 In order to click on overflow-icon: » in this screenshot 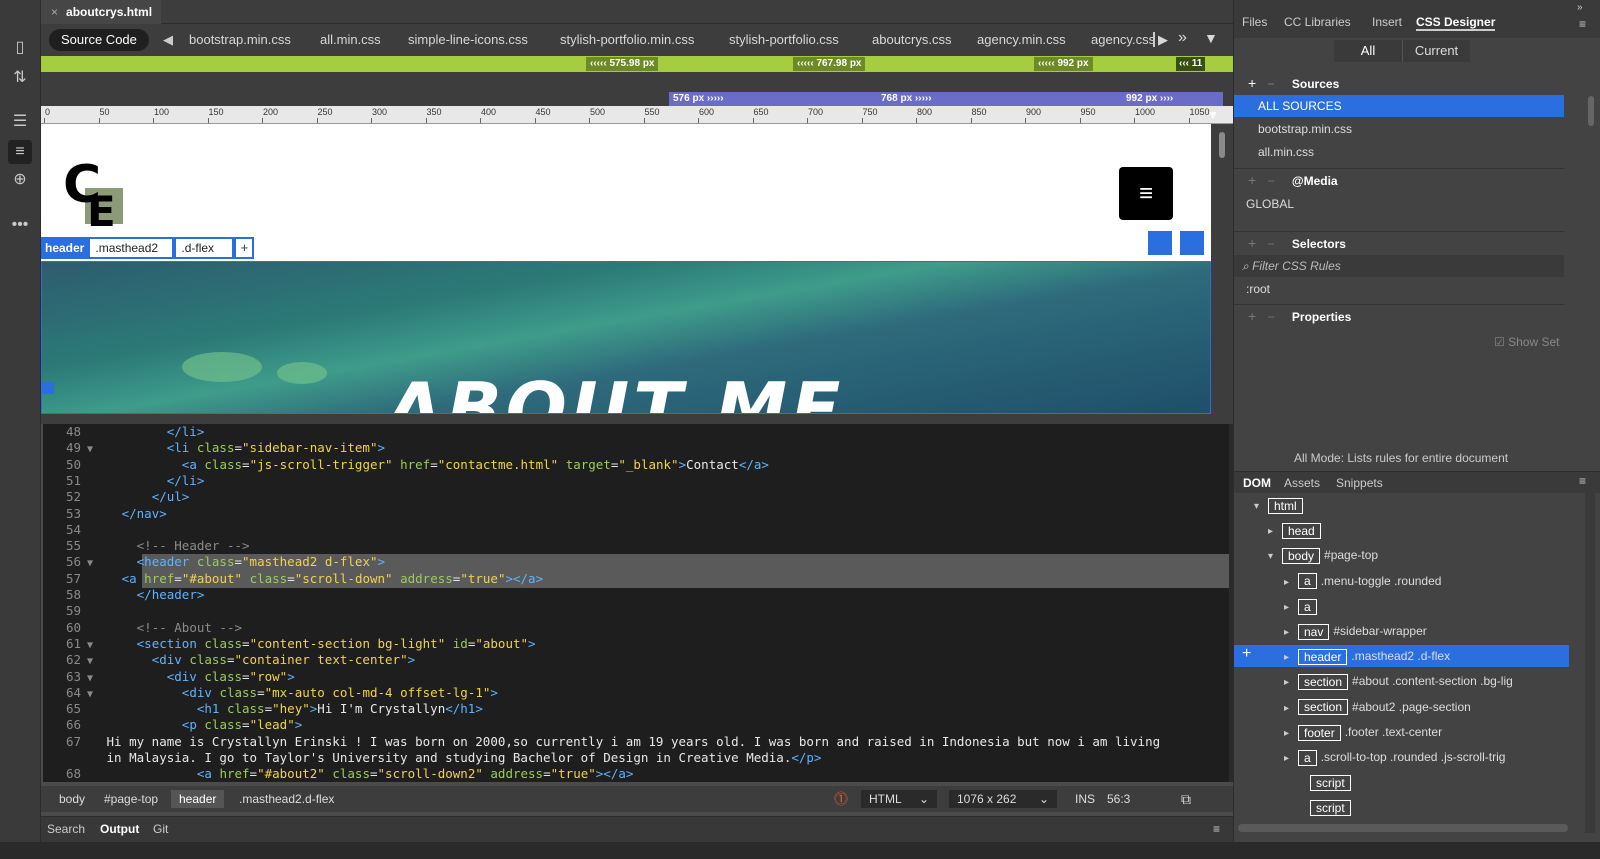, I will do `click(1182, 38)`.